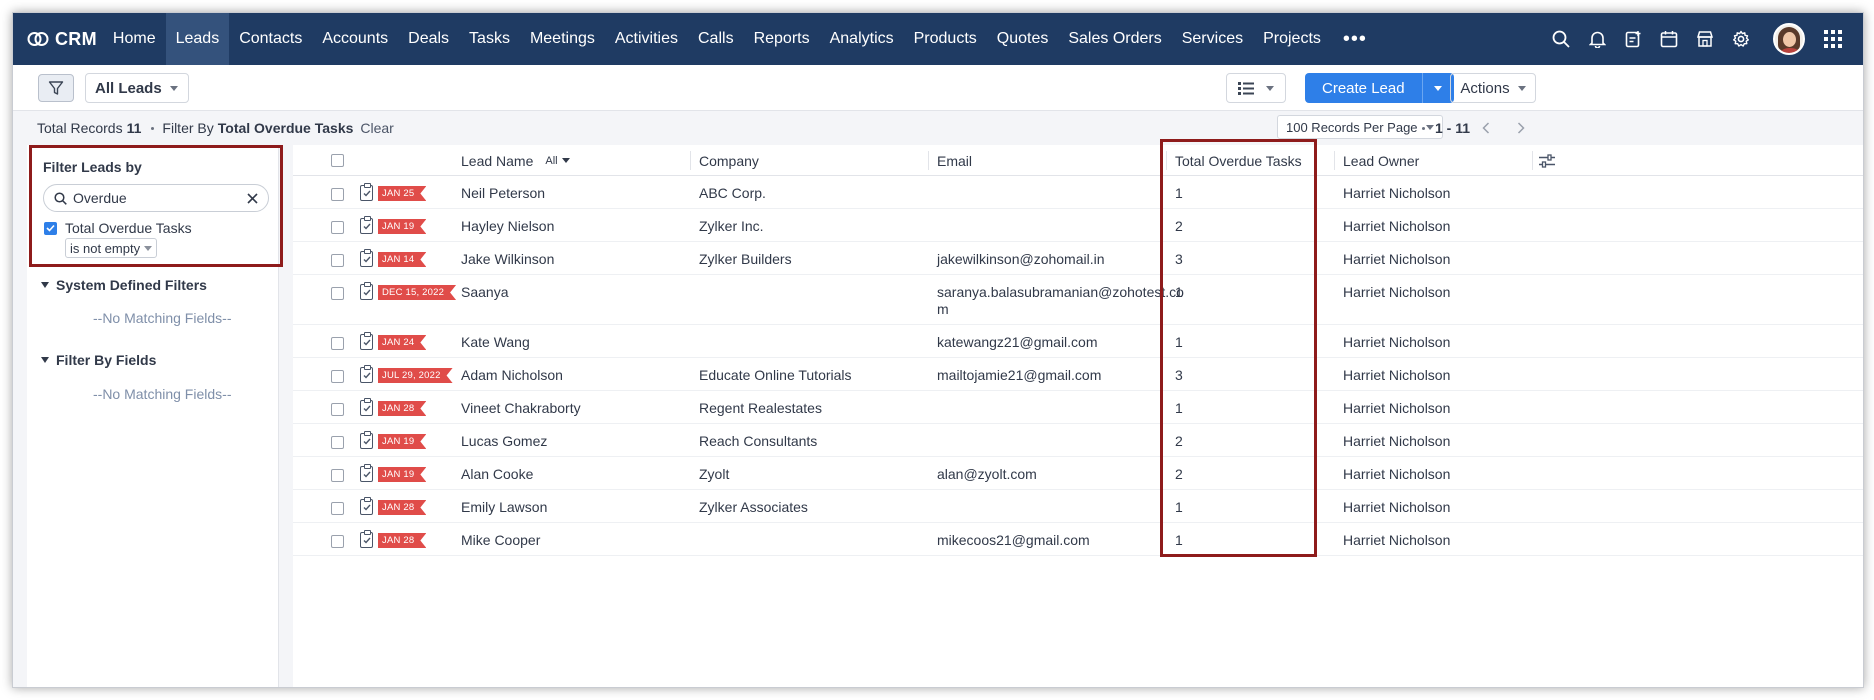 This screenshot has width=1874, height=700. Describe the element at coordinates (111, 248) in the screenshot. I see `condition-select: is not empty` at that location.